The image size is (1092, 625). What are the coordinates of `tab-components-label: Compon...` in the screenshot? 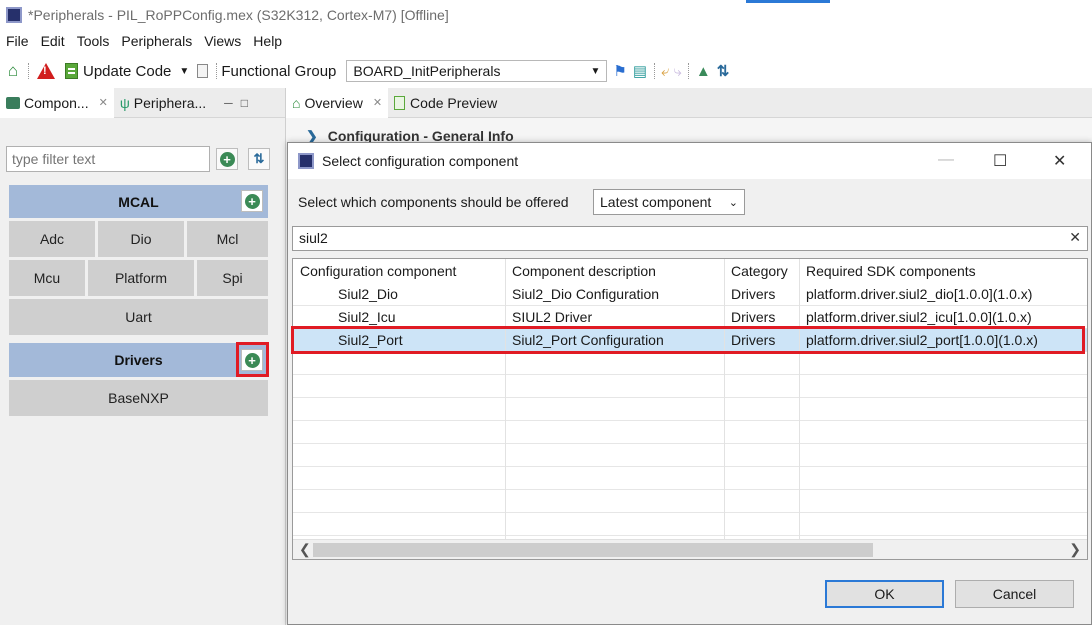 It's located at (56, 102).